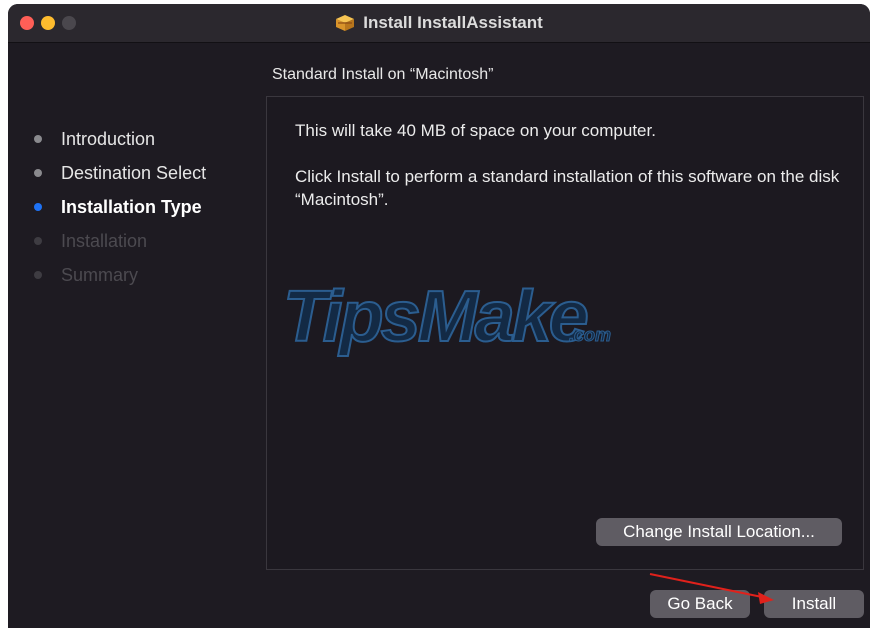 The height and width of the screenshot is (628, 870). I want to click on step-label: Destination Select, so click(134, 173).